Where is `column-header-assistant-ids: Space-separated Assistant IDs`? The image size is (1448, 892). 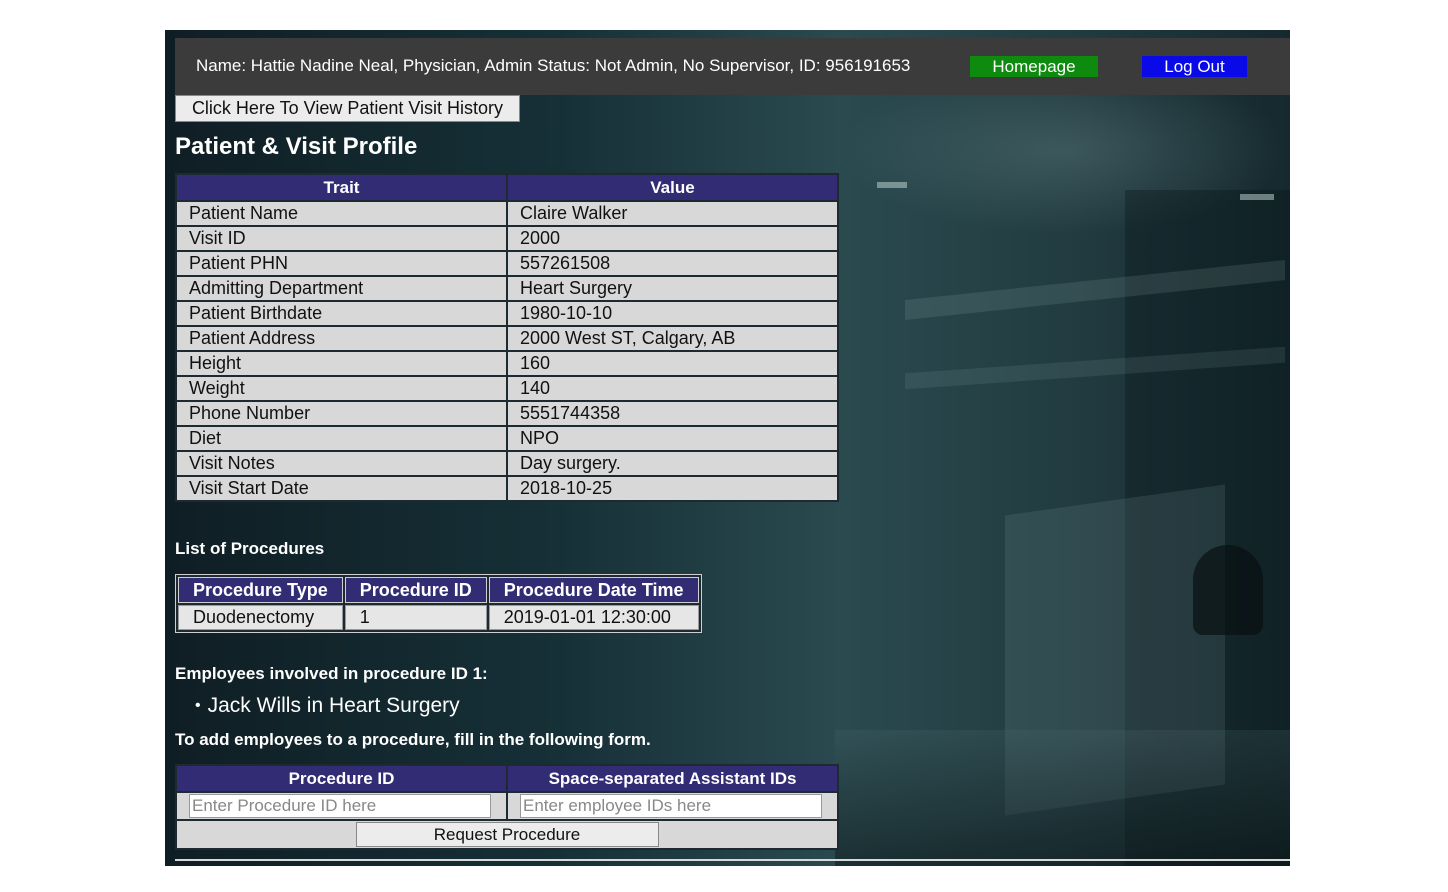 column-header-assistant-ids: Space-separated Assistant IDs is located at coordinates (672, 778).